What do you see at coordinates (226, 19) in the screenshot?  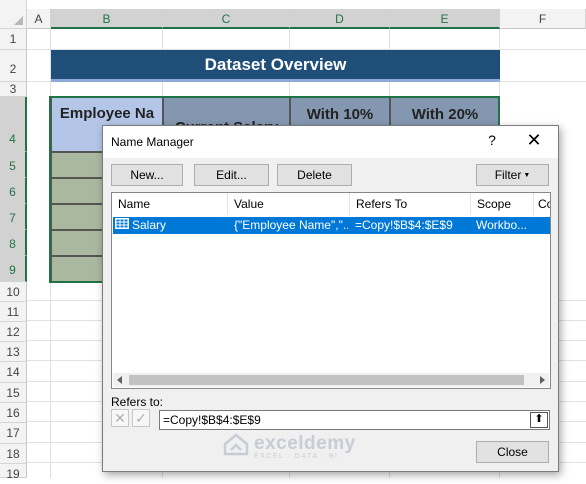 I see `column-header-c: C` at bounding box center [226, 19].